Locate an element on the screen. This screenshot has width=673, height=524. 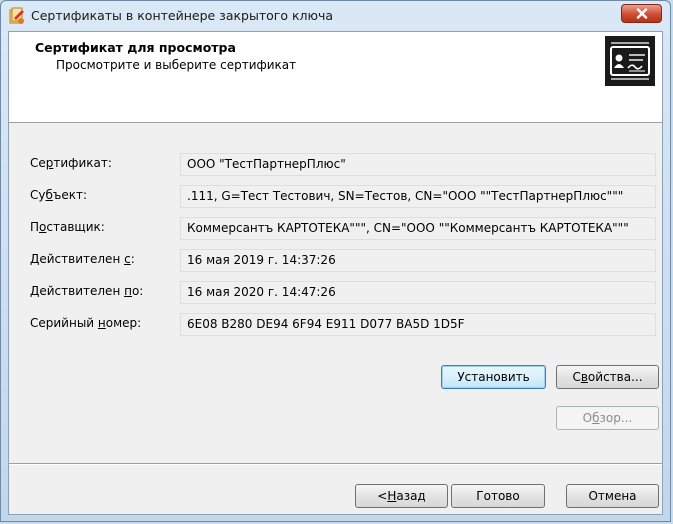
close-button is located at coordinates (641, 13).